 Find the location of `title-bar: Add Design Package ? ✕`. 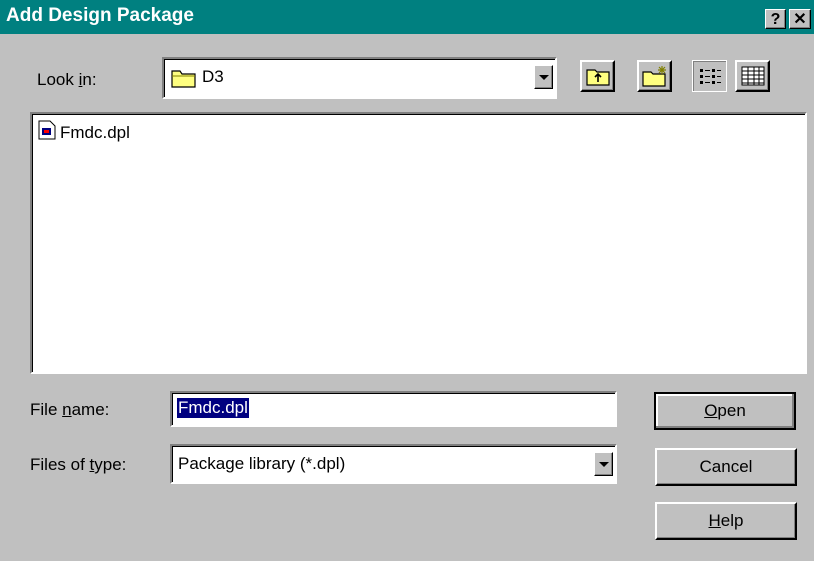

title-bar: Add Design Package ? ✕ is located at coordinates (407, 17).